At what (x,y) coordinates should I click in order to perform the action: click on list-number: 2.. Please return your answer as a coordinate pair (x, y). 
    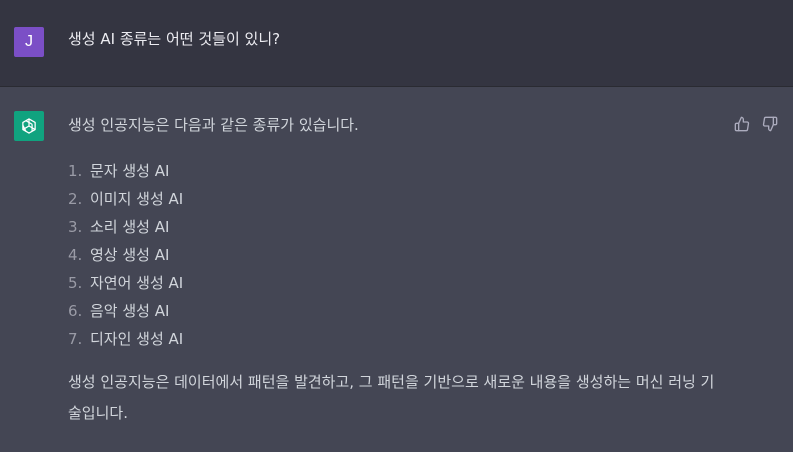
    Looking at the image, I should click on (75, 199).